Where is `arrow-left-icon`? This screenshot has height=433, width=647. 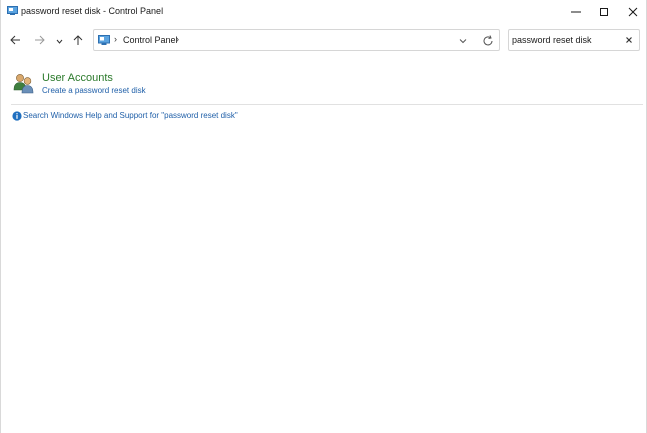
arrow-left-icon is located at coordinates (15, 41).